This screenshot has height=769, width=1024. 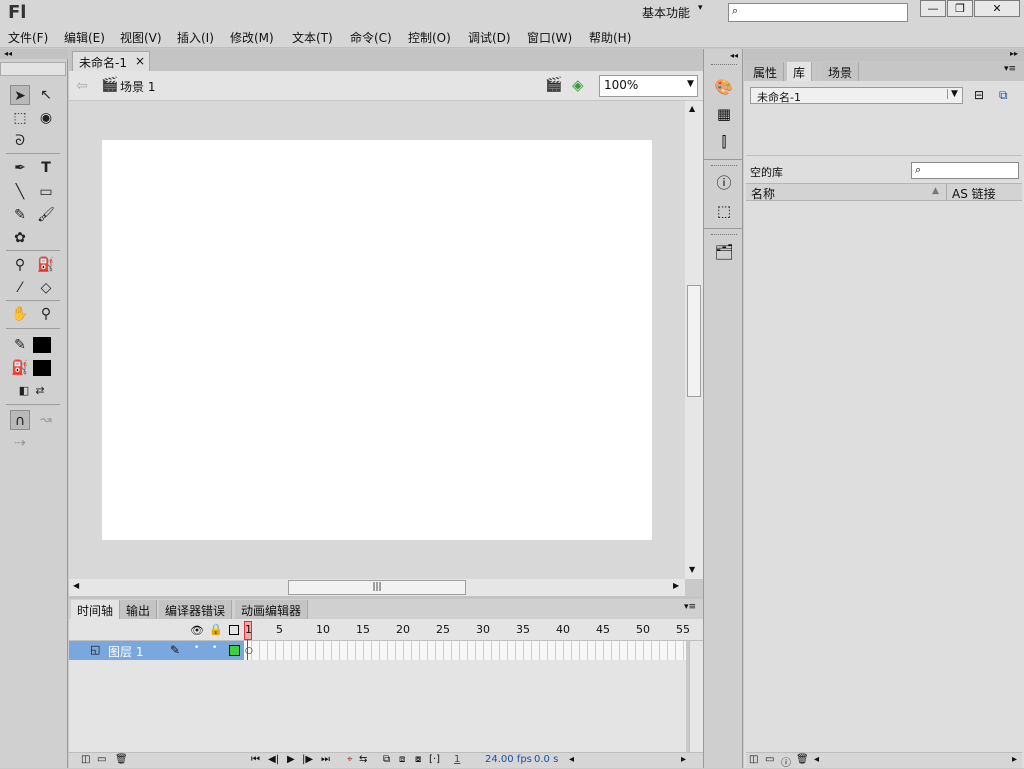 I want to click on paint-bucket-tool-icon: ⛽, so click(x=46, y=265).